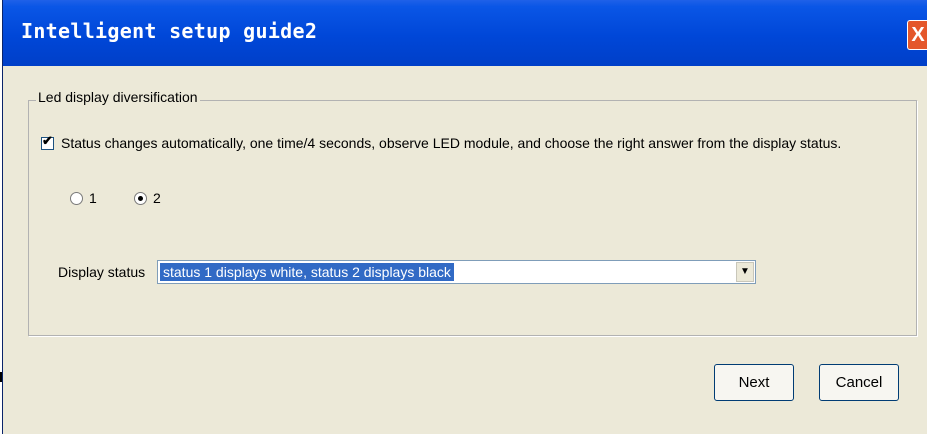 Image resolution: width=927 pixels, height=434 pixels. What do you see at coordinates (745, 272) in the screenshot?
I see `dropdown-arrow-icon: ▼` at bounding box center [745, 272].